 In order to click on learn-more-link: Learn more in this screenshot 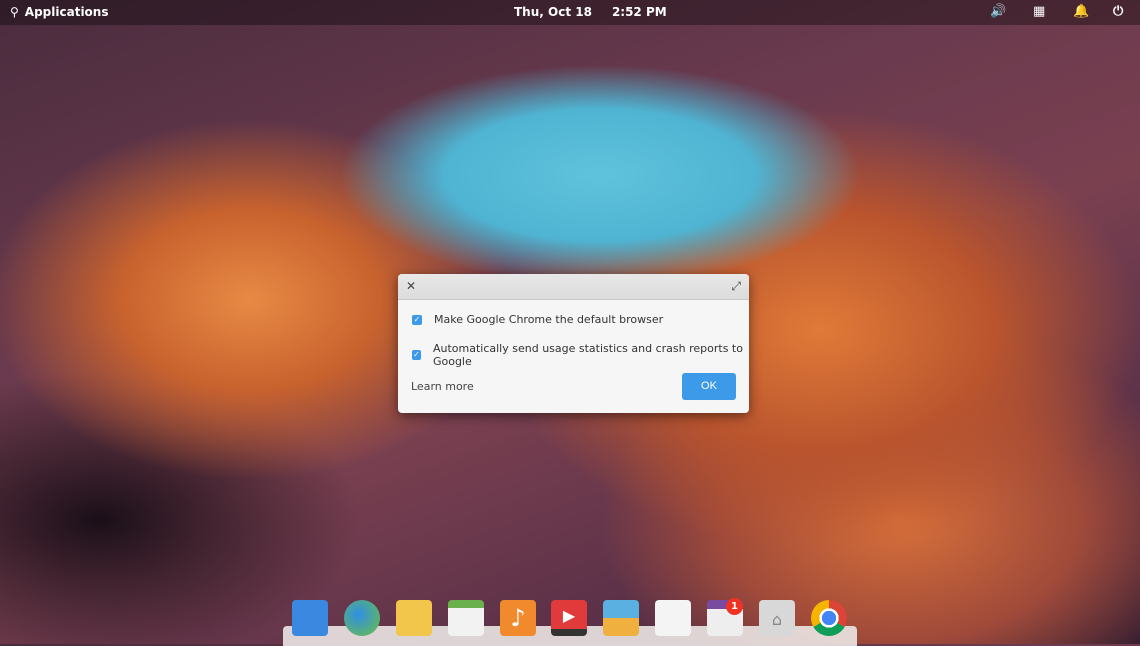, I will do `click(442, 386)`.